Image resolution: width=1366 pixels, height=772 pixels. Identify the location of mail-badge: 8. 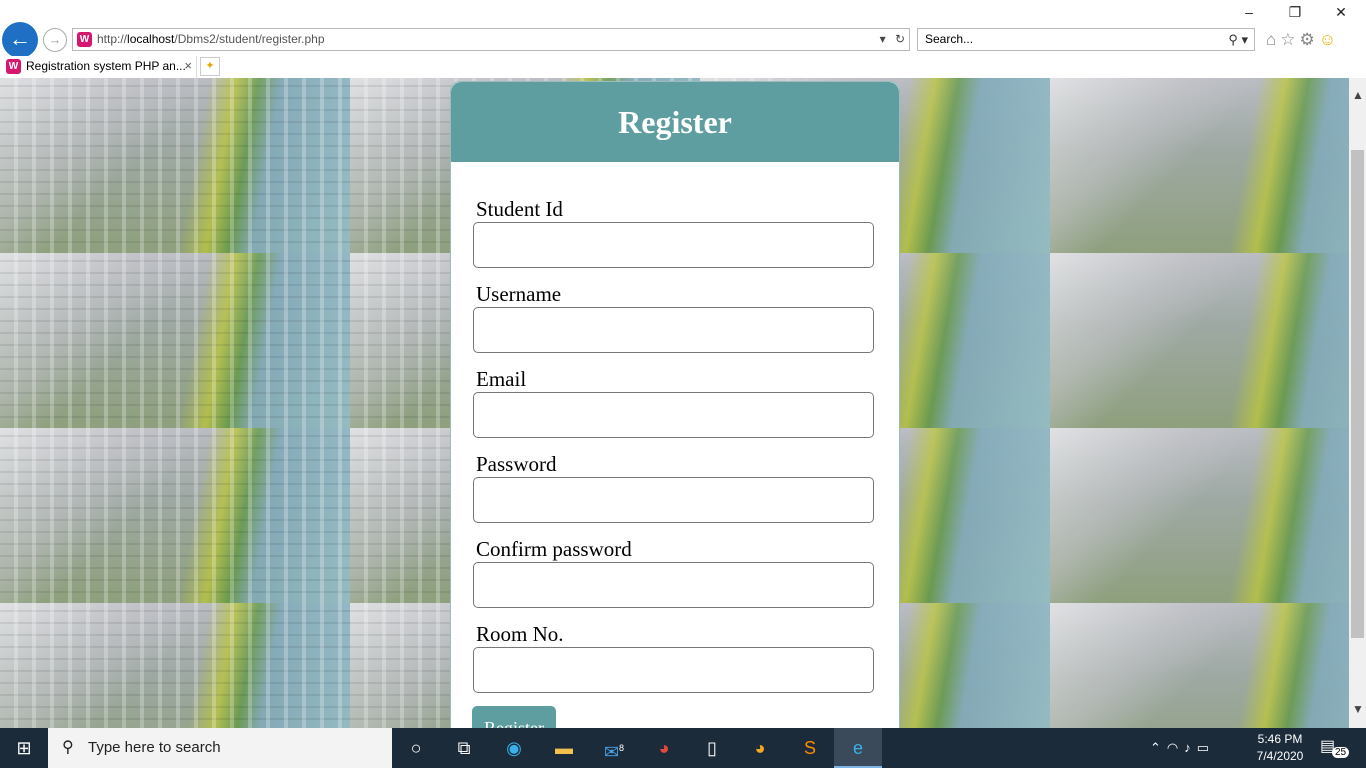
(622, 748).